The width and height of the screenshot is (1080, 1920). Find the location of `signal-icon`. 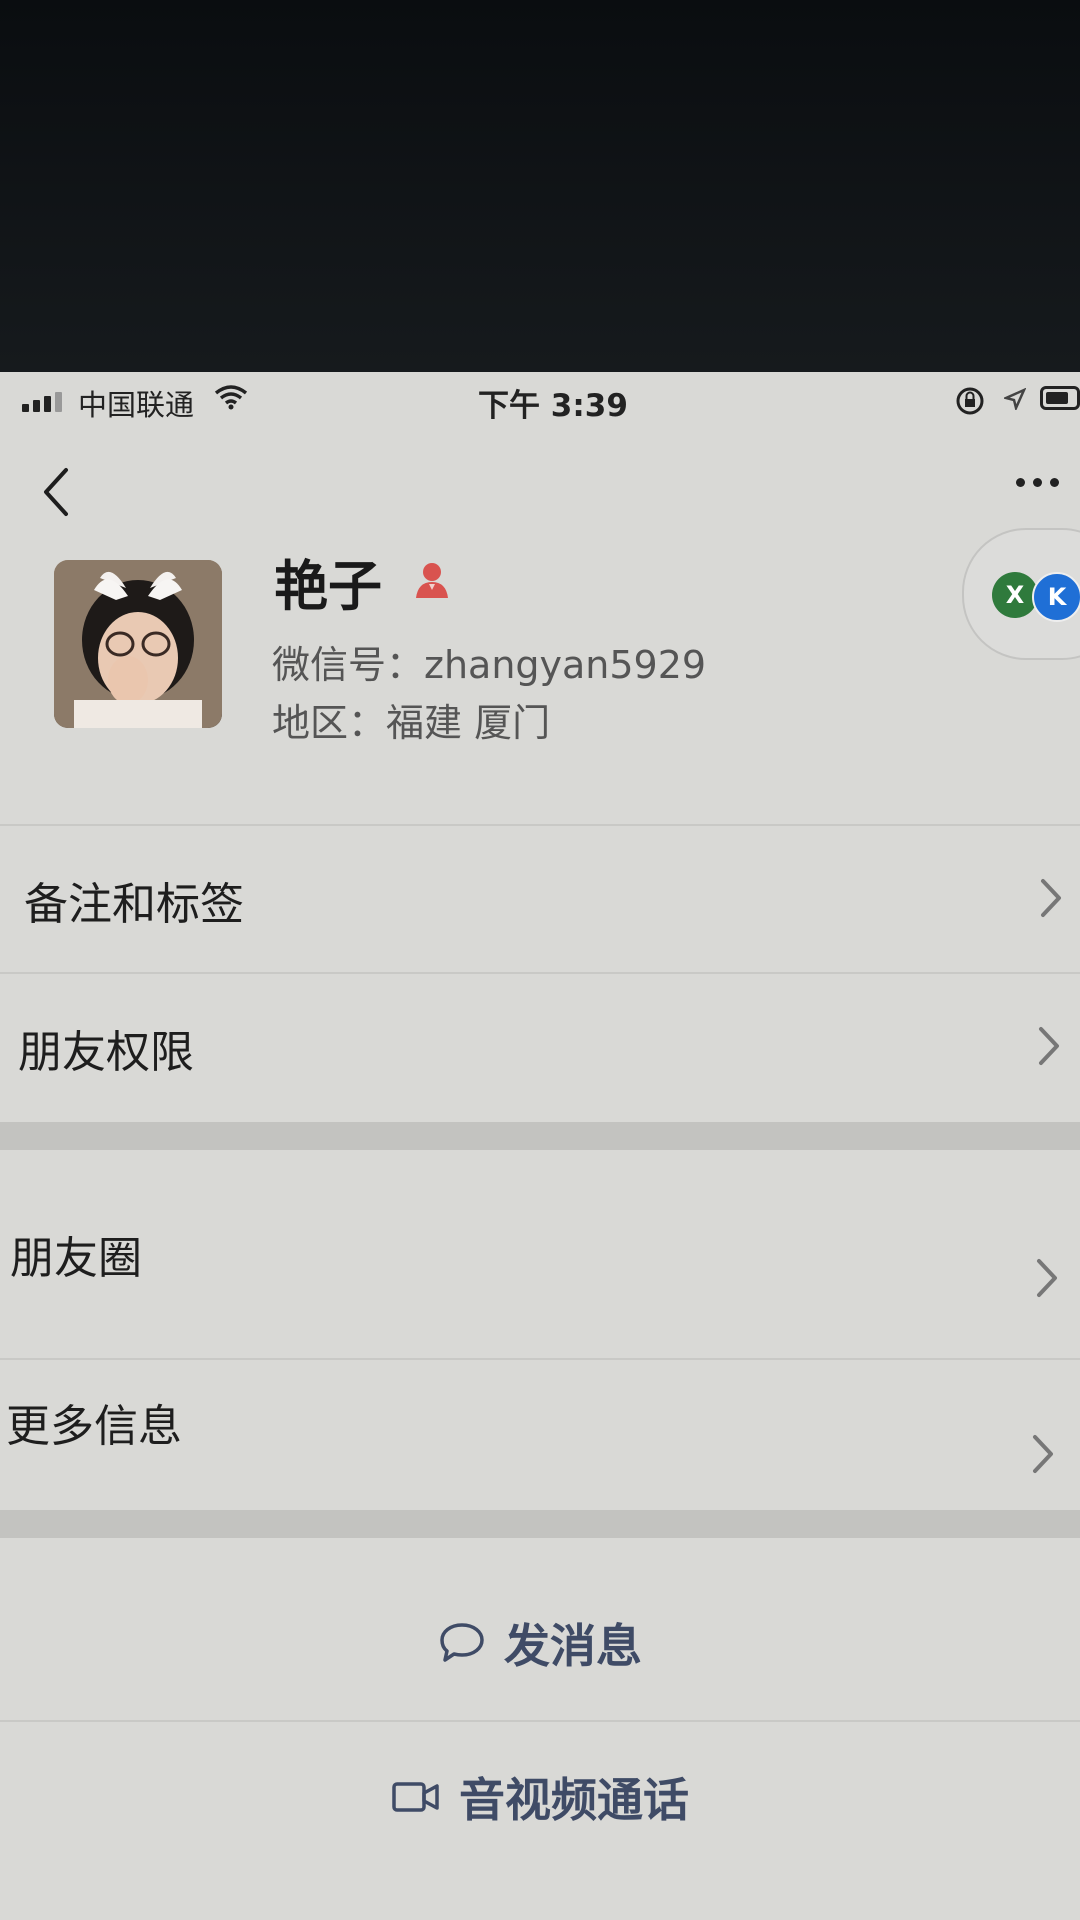

signal-icon is located at coordinates (42, 402).